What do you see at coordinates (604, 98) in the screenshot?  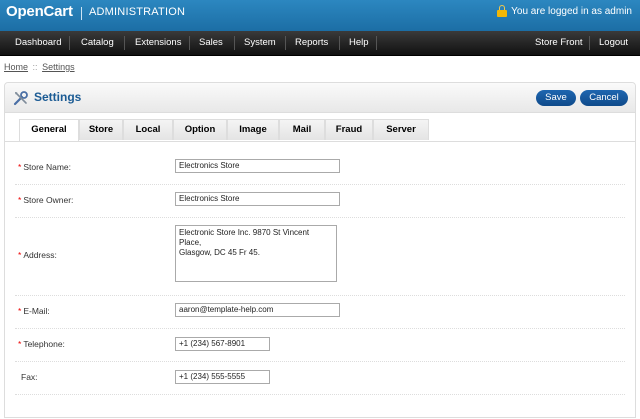 I see `cancel-button: Cancel` at bounding box center [604, 98].